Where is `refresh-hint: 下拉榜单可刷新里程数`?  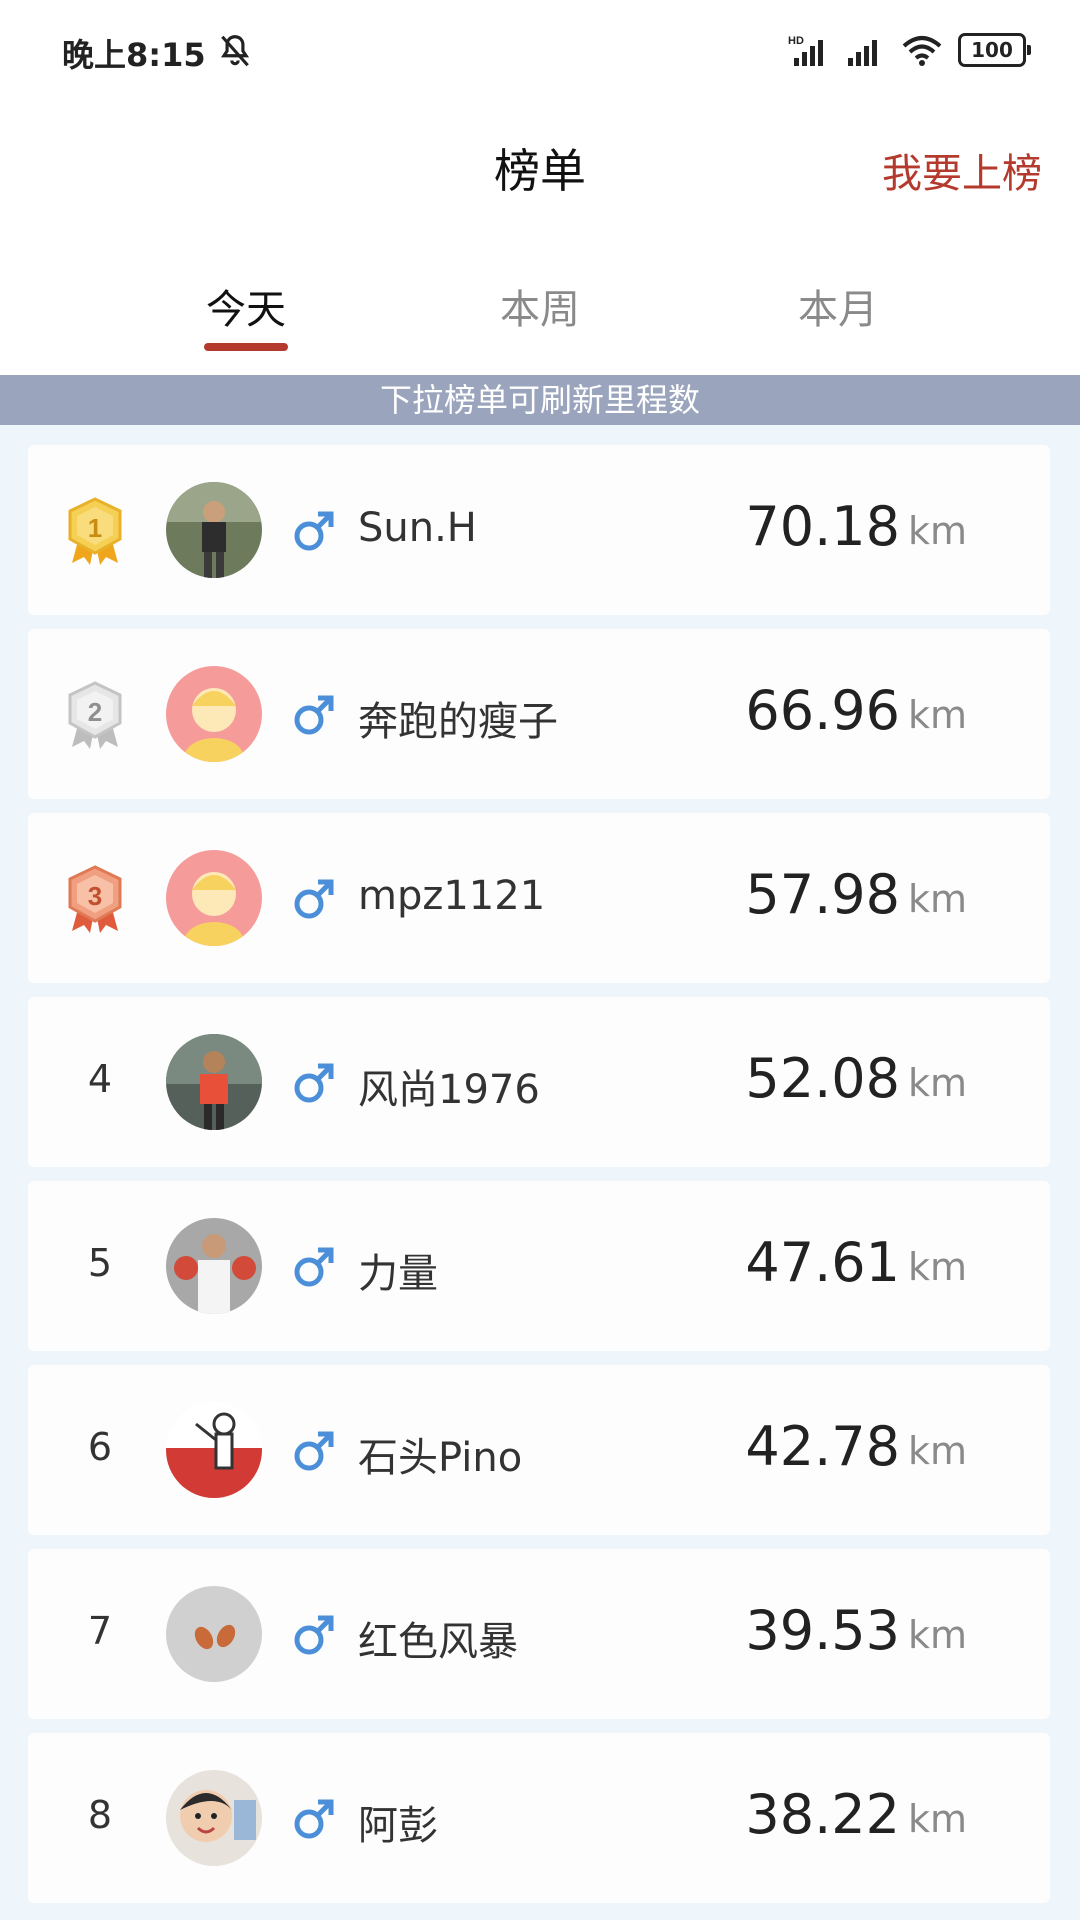
refresh-hint: 下拉榜单可刷新里程数 is located at coordinates (540, 400).